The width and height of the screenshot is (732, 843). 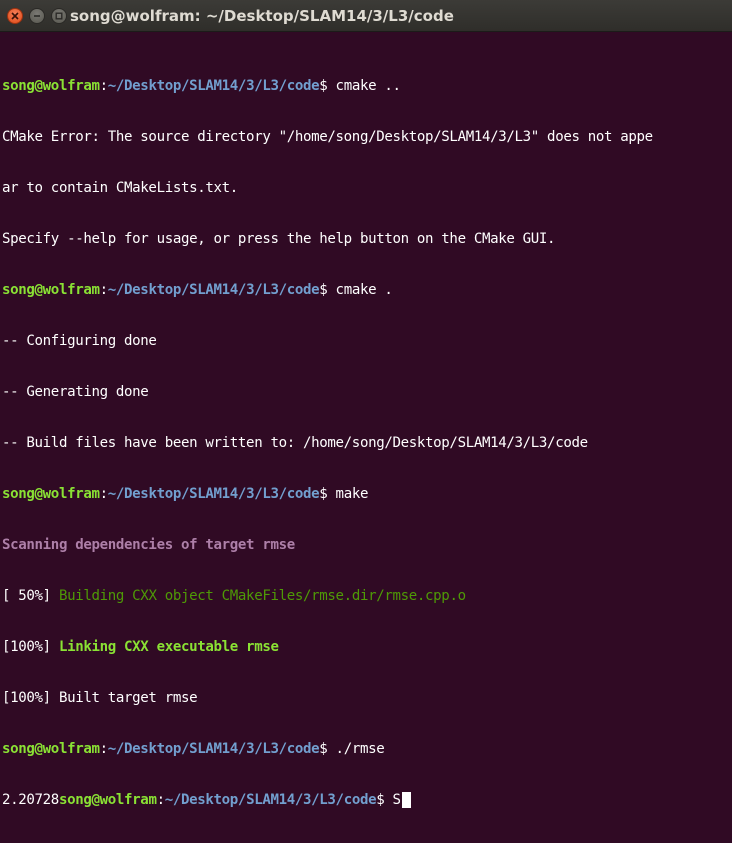 What do you see at coordinates (364, 86) in the screenshot?
I see `command-text: cmake ..` at bounding box center [364, 86].